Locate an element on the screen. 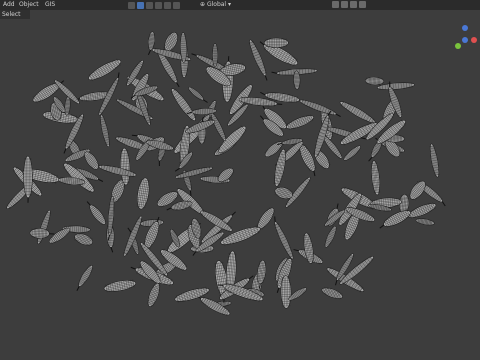 Image resolution: width=480 pixels, height=360 pixels. render-icon is located at coordinates (362, 4).